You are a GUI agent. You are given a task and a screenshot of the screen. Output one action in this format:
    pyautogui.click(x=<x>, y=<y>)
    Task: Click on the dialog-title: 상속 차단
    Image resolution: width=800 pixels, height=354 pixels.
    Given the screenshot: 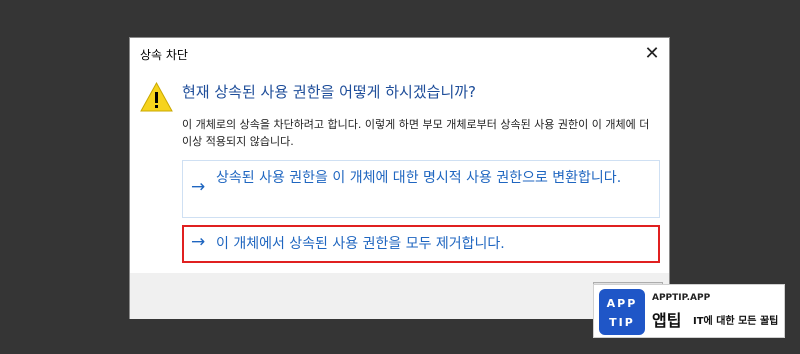 What is the action you would take?
    pyautogui.click(x=164, y=55)
    